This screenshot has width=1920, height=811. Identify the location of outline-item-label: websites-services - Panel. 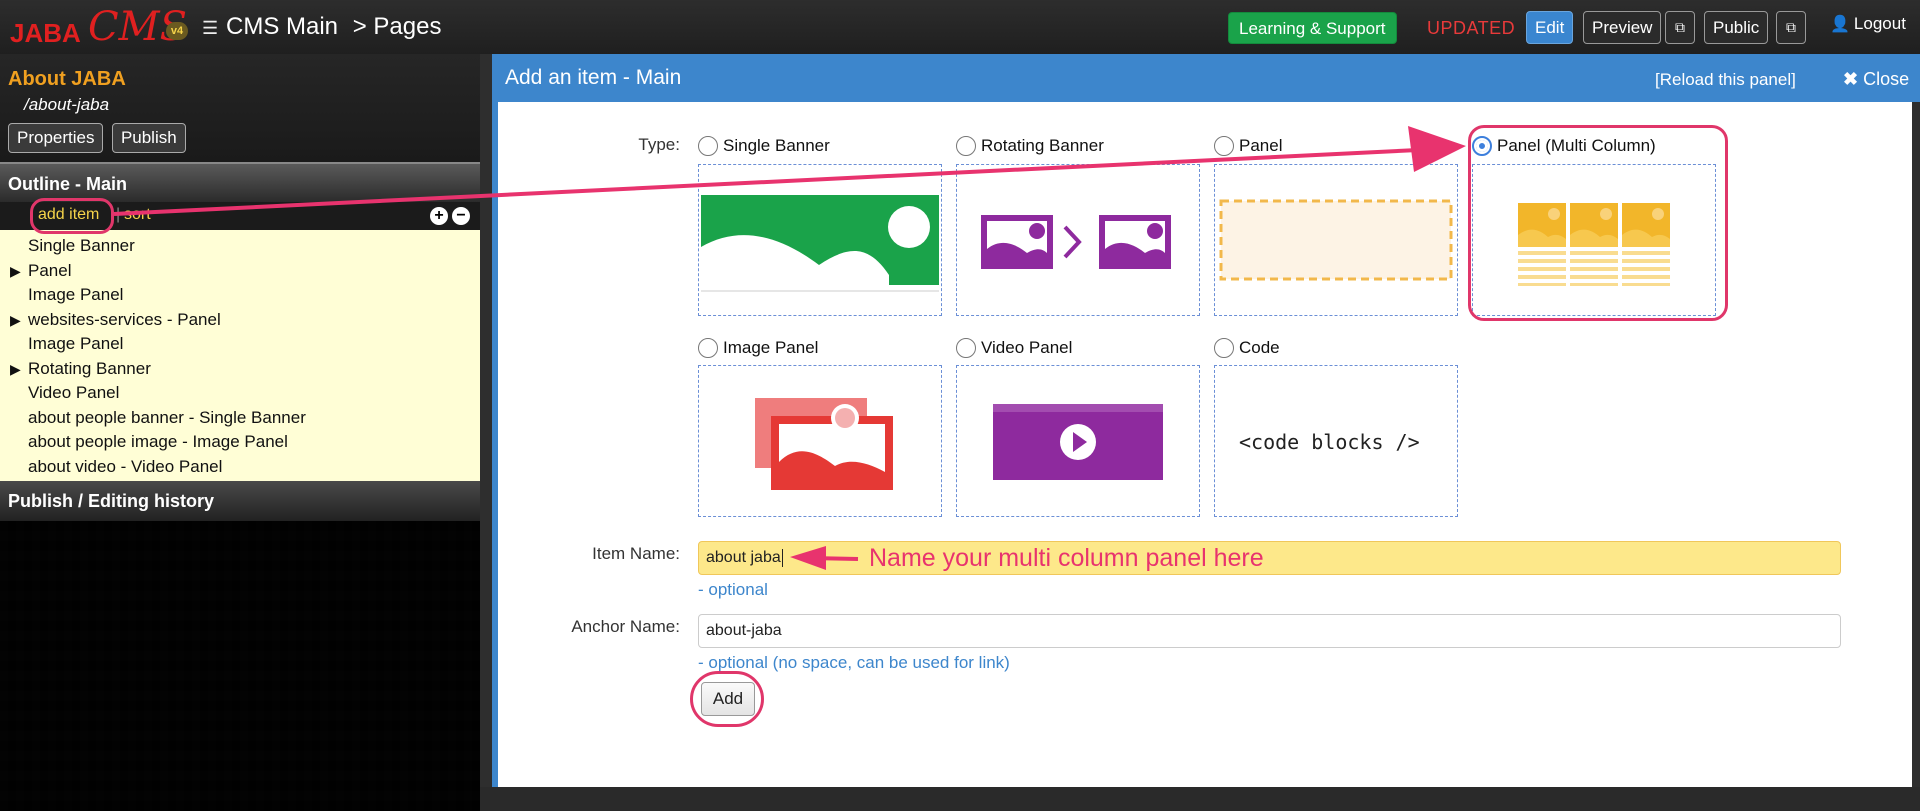
(124, 319).